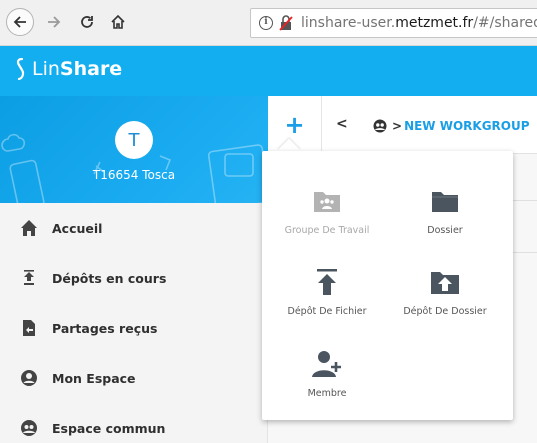 The image size is (537, 443). I want to click on menu-item-depot-de-dossier: Dépôt De Dossier, so click(445, 292).